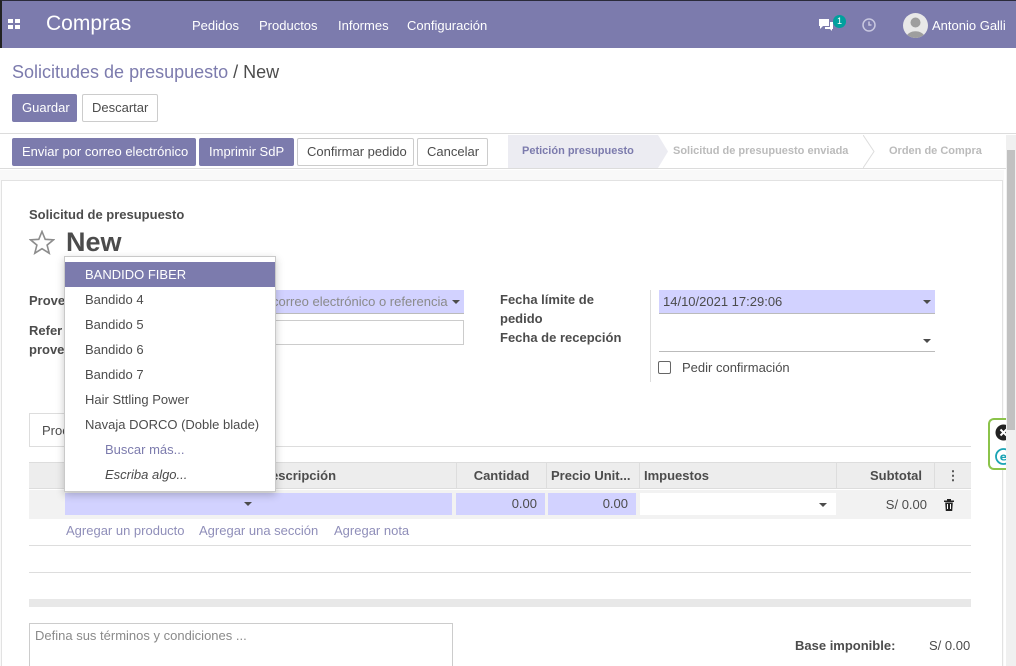 This screenshot has height=666, width=1016. I want to click on menu-informes: Informes, so click(363, 25).